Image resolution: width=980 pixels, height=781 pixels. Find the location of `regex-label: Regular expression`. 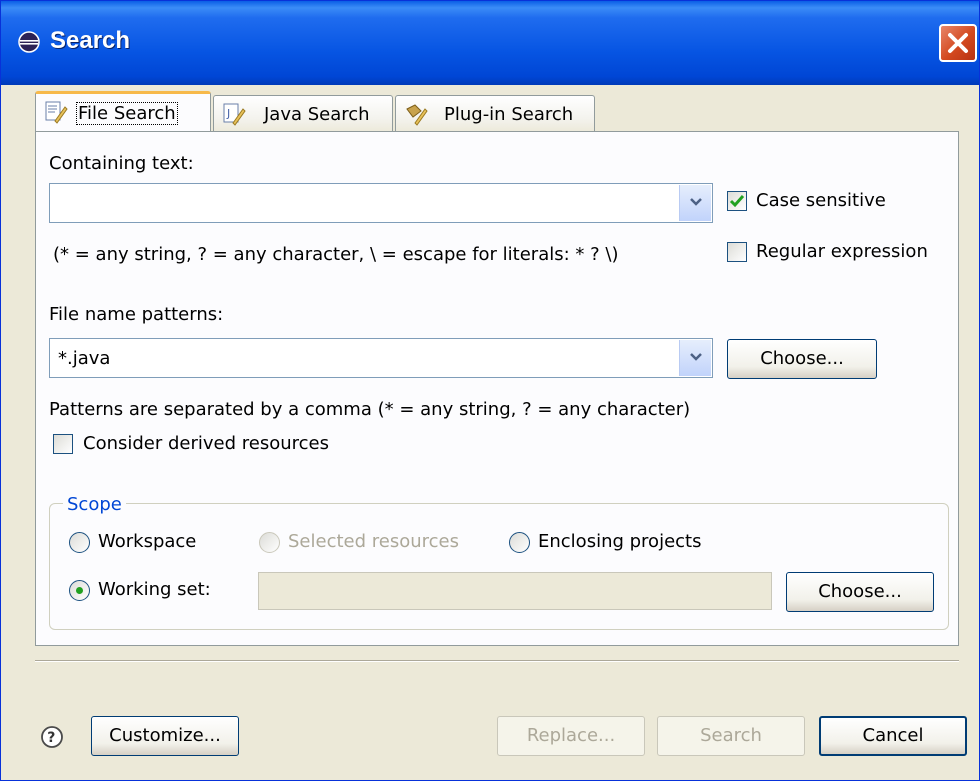

regex-label: Regular expression is located at coordinates (842, 251).